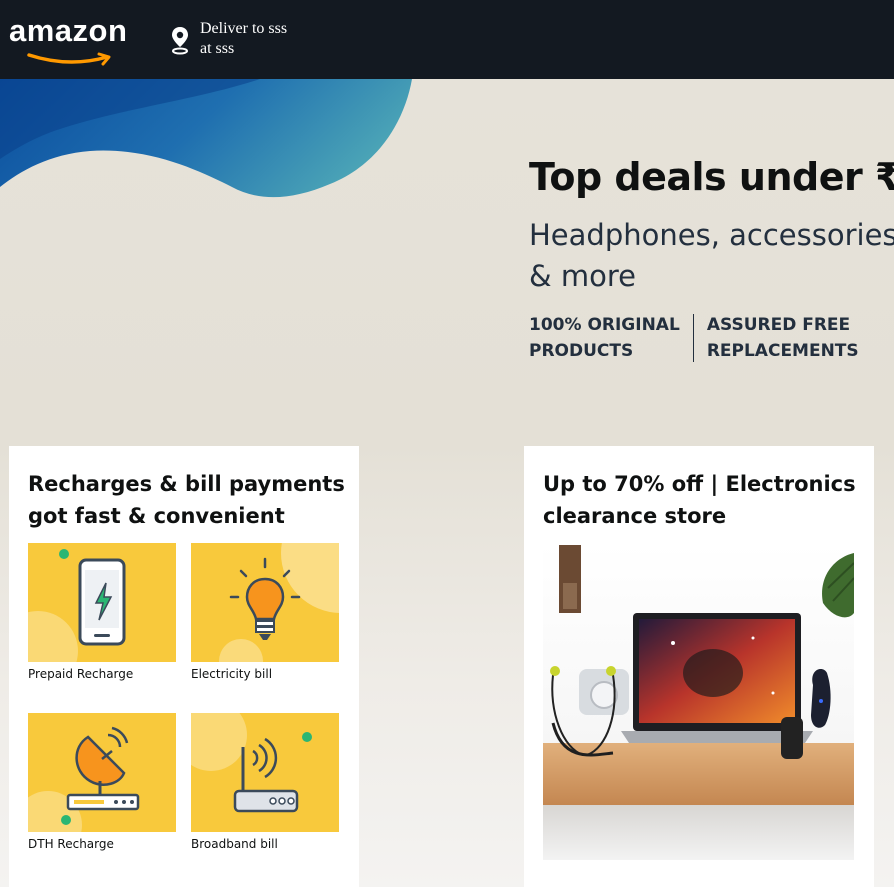 The width and height of the screenshot is (894, 887). What do you see at coordinates (279, 602) in the screenshot?
I see `lightbulb-icon` at bounding box center [279, 602].